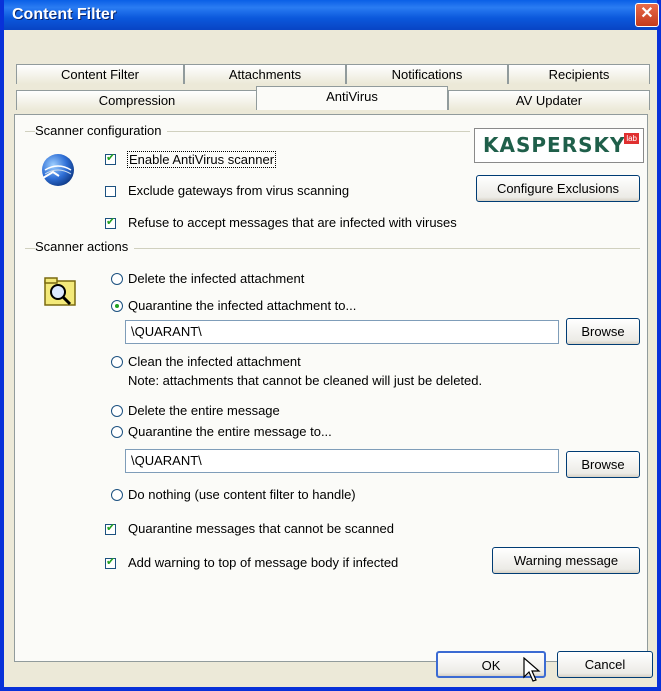  I want to click on delete-attachment-label: Delete the infected attachment, so click(216, 278).